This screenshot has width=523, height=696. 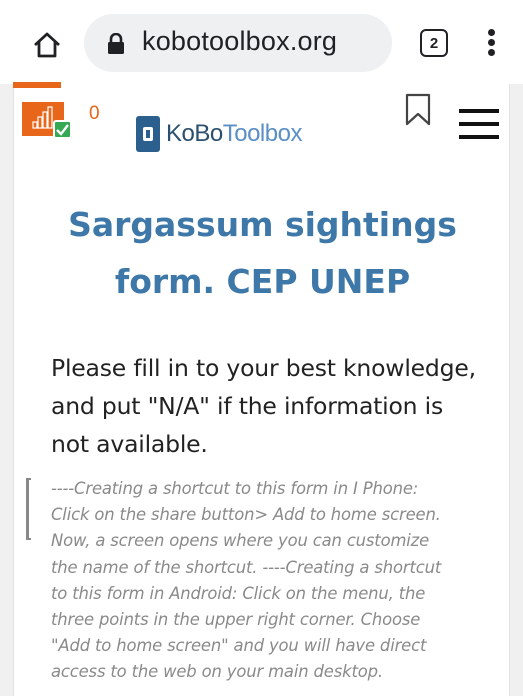 I want to click on accent-strip, so click(x=37, y=85).